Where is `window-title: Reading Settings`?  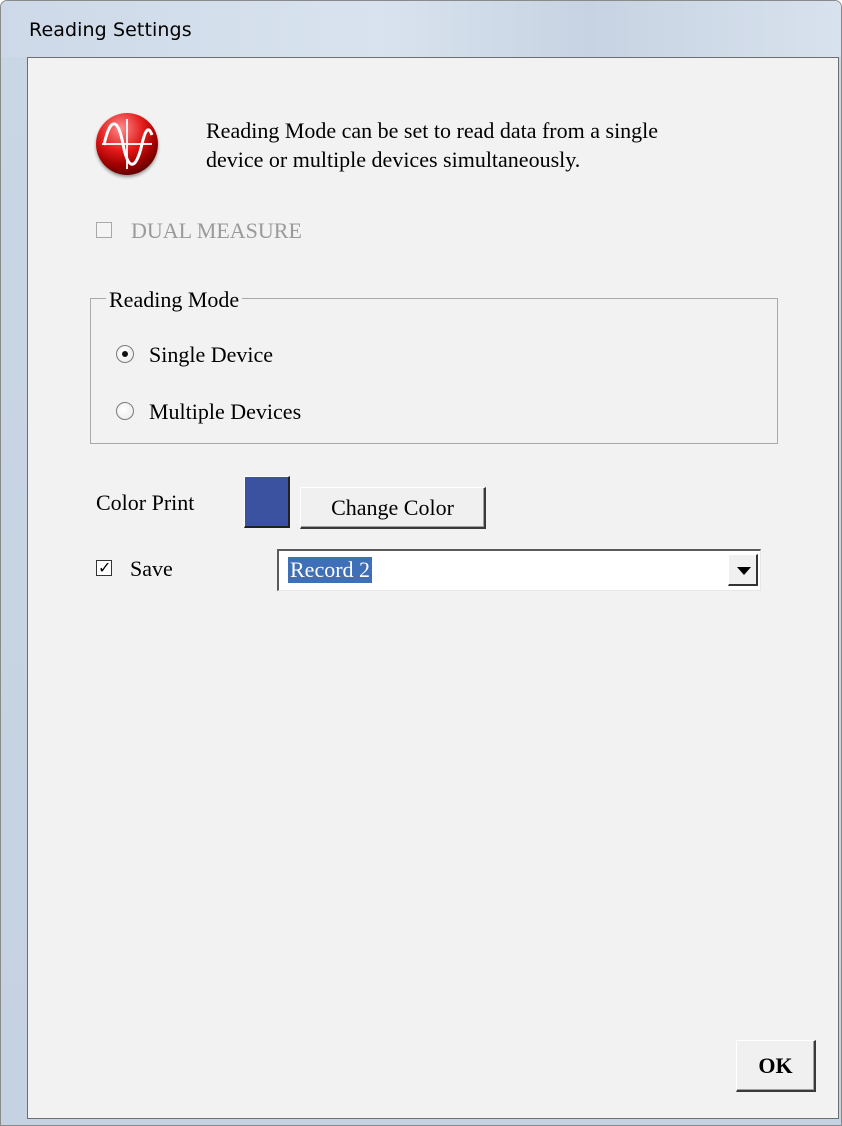 window-title: Reading Settings is located at coordinates (110, 30).